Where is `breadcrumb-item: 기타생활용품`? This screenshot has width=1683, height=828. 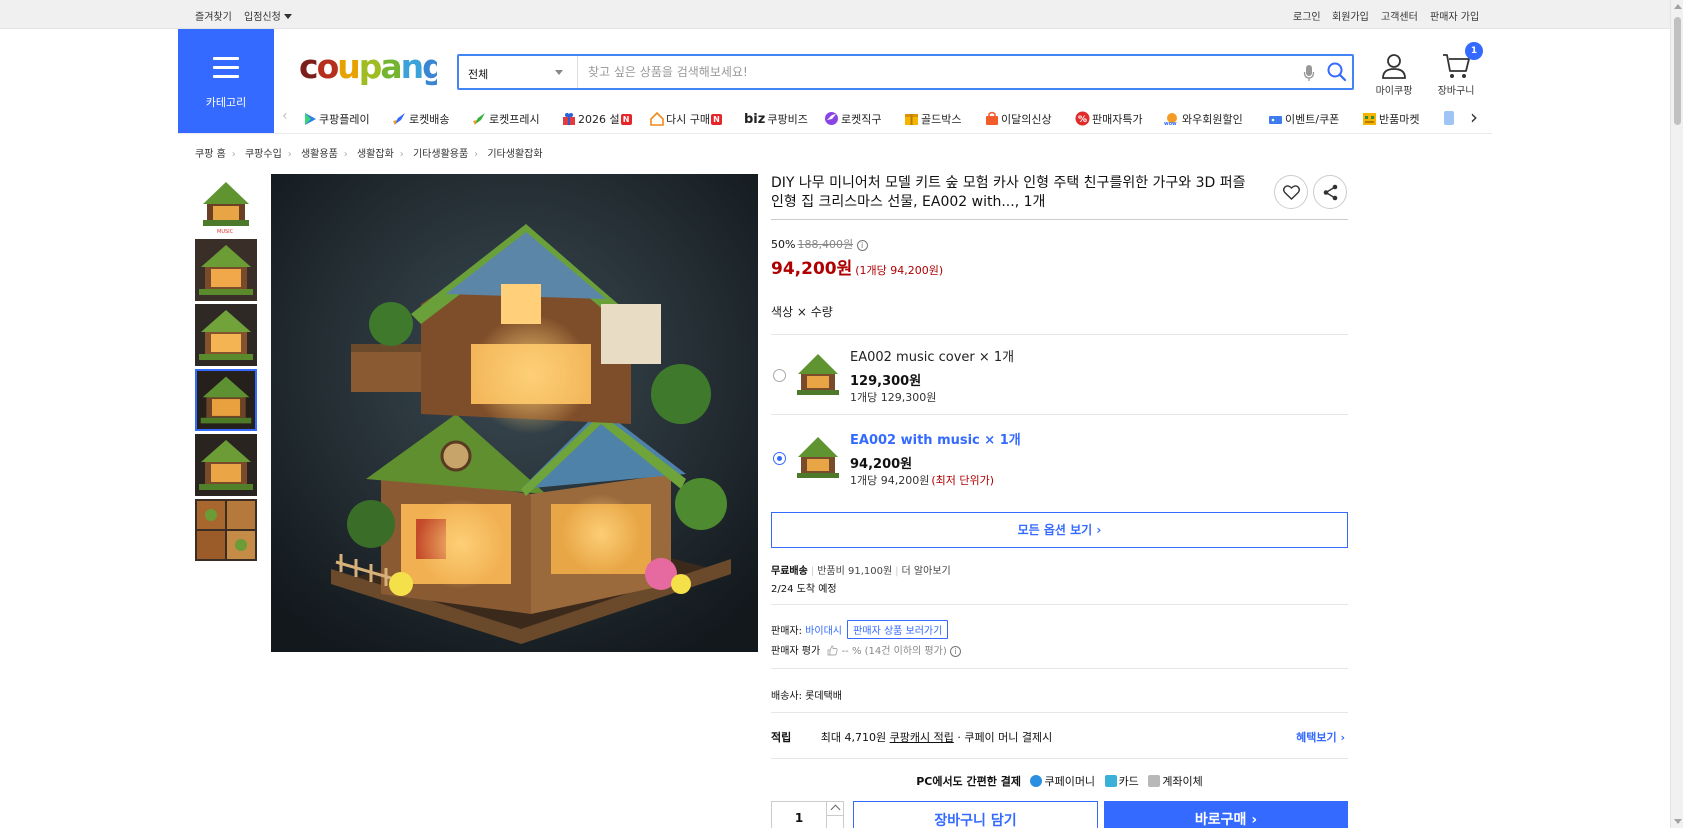 breadcrumb-item: 기타생활용품 is located at coordinates (440, 154).